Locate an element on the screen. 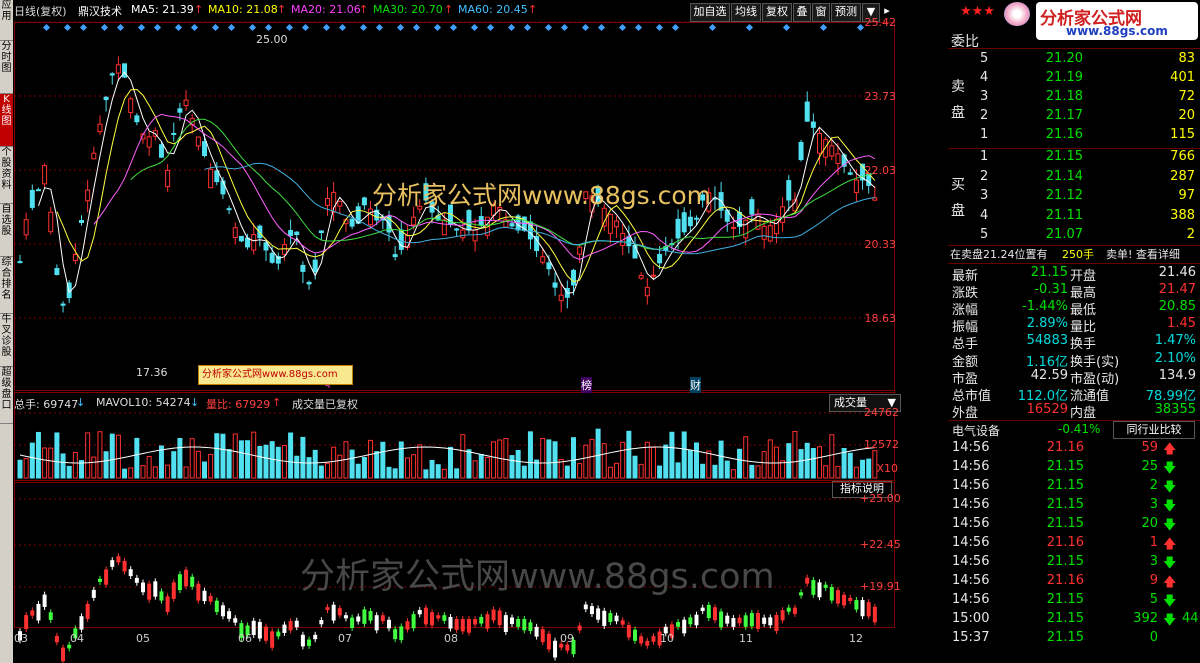 This screenshot has width=1200, height=663. buy-level-row: 1 21.15 766 is located at coordinates (1074, 158).